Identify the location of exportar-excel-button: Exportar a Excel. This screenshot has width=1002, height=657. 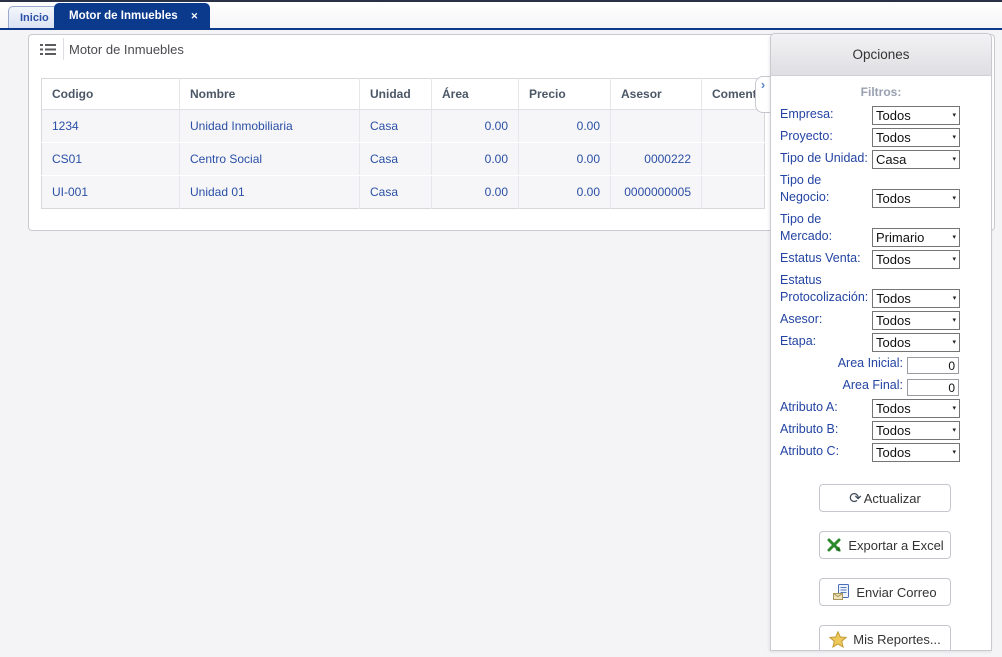
(885, 545).